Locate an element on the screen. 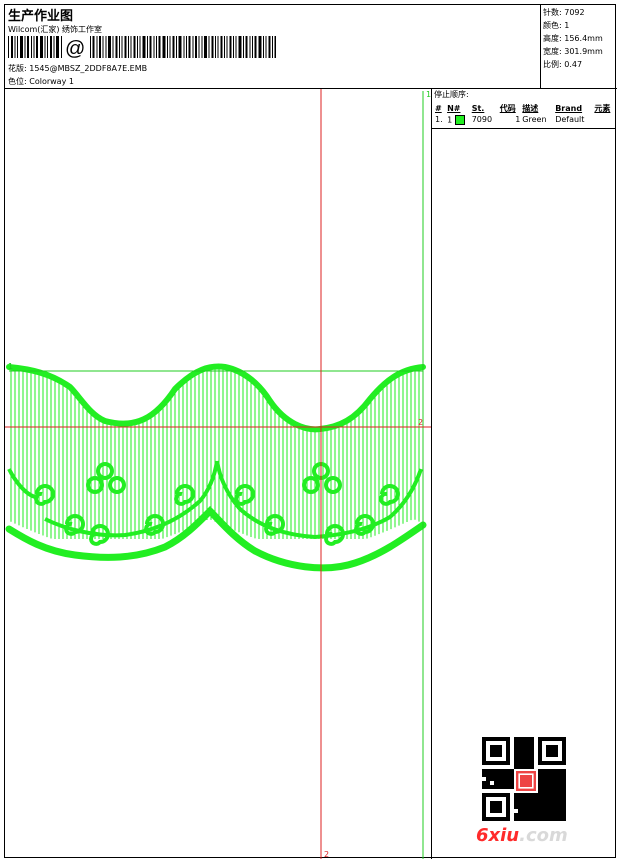 This screenshot has width=620, height=860. row-element is located at coordinates (604, 119).